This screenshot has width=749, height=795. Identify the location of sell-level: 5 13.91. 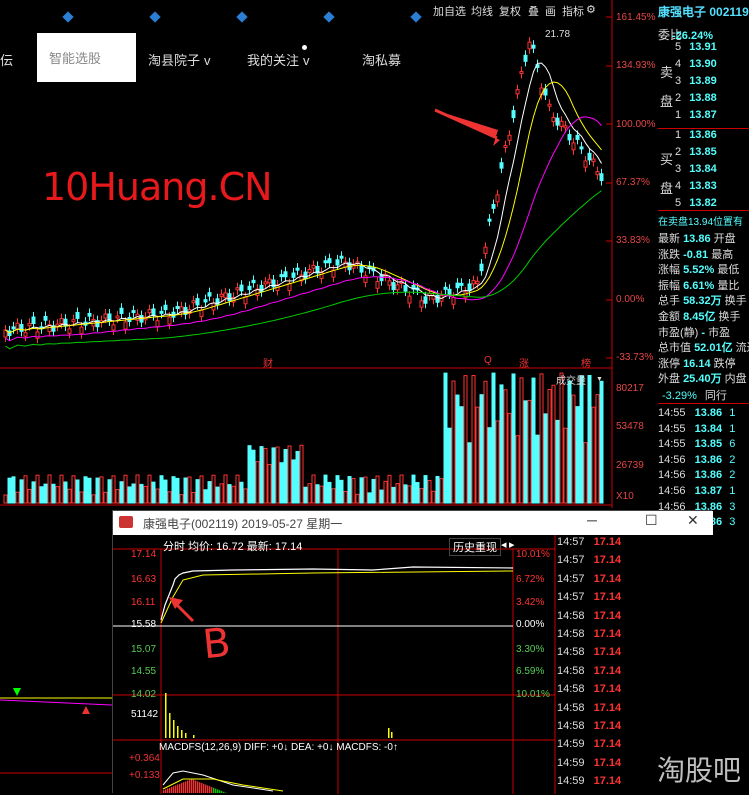
(696, 49).